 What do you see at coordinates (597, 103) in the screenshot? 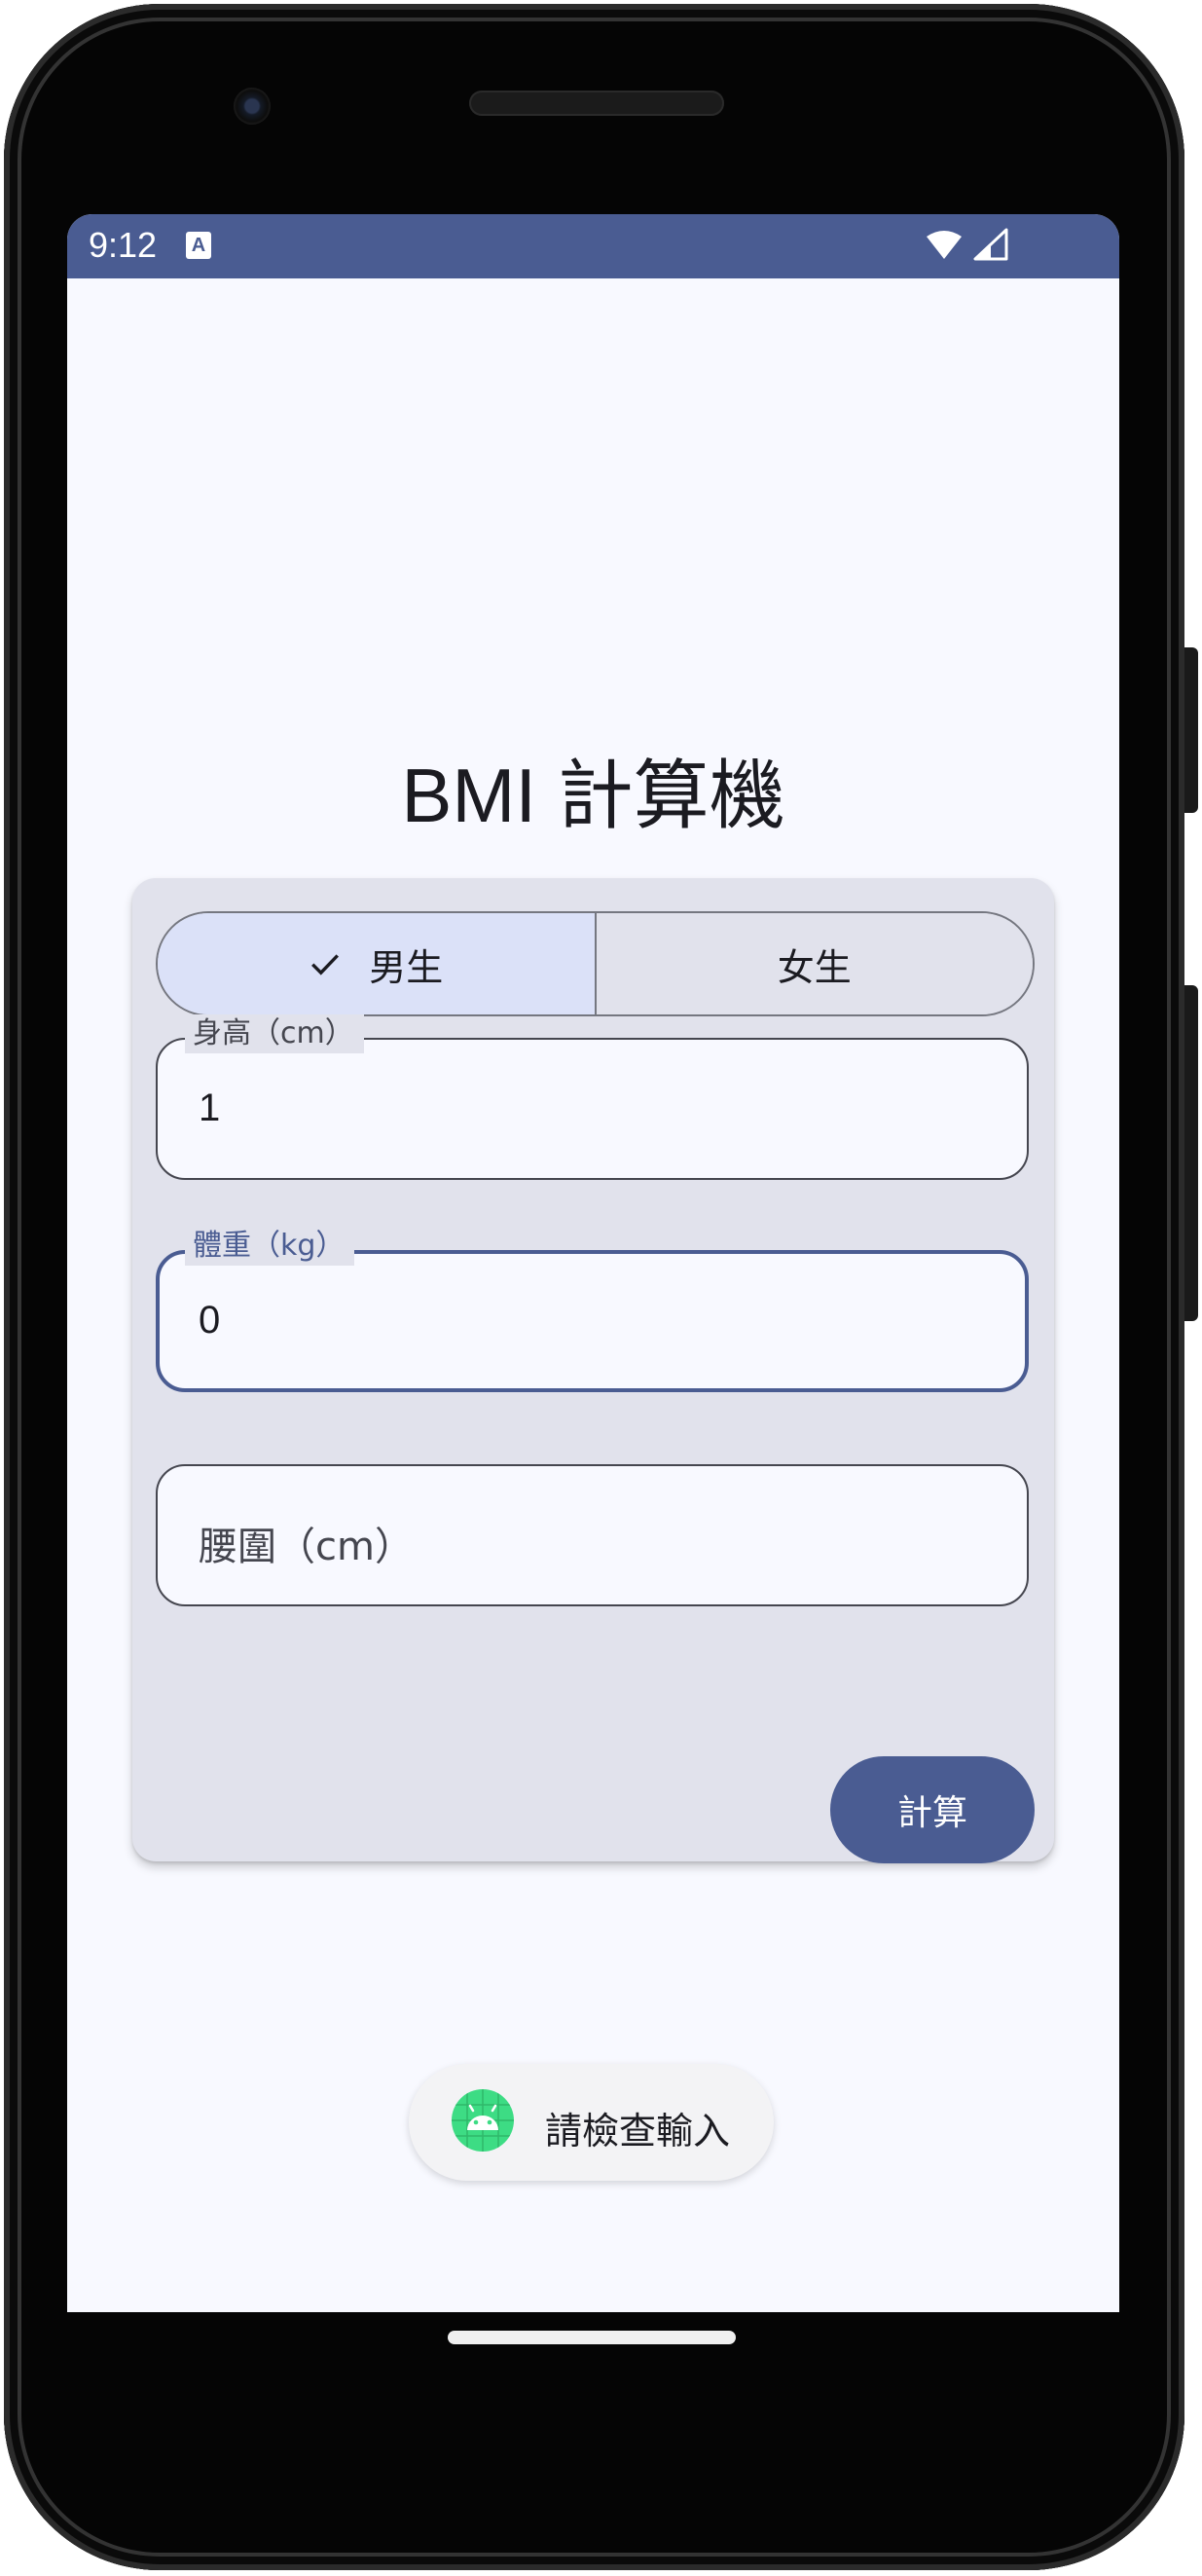
I see `earpiece-speaker` at bounding box center [597, 103].